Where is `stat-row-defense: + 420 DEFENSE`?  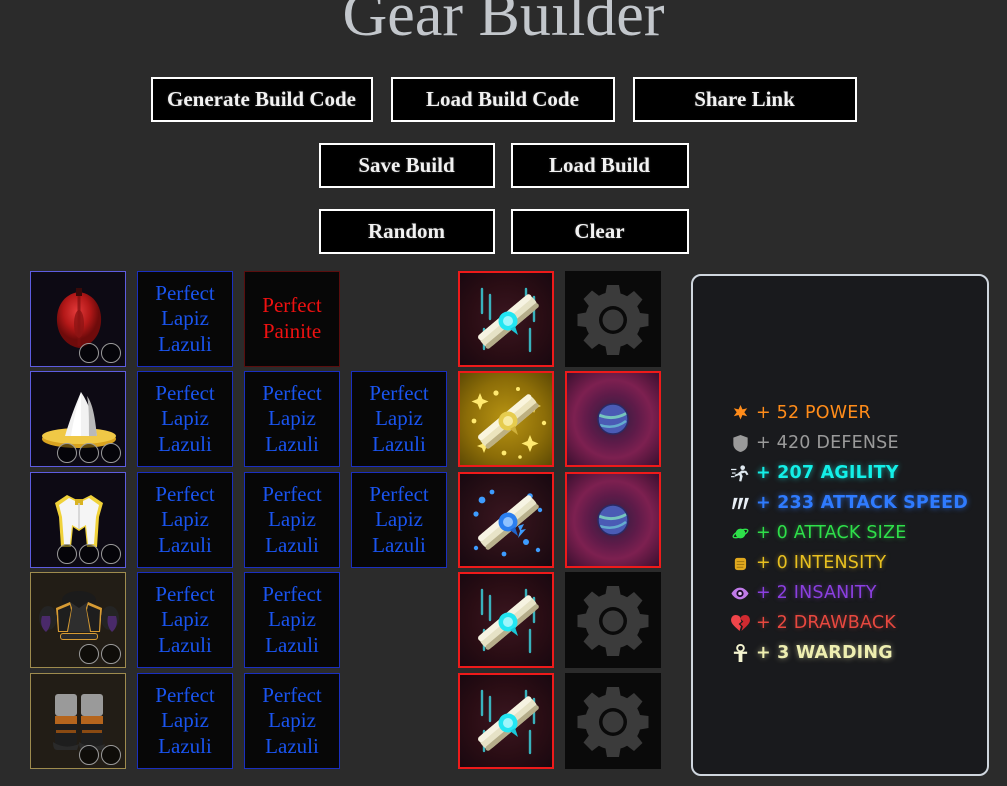 stat-row-defense: + 420 DEFENSE is located at coordinates (859, 443).